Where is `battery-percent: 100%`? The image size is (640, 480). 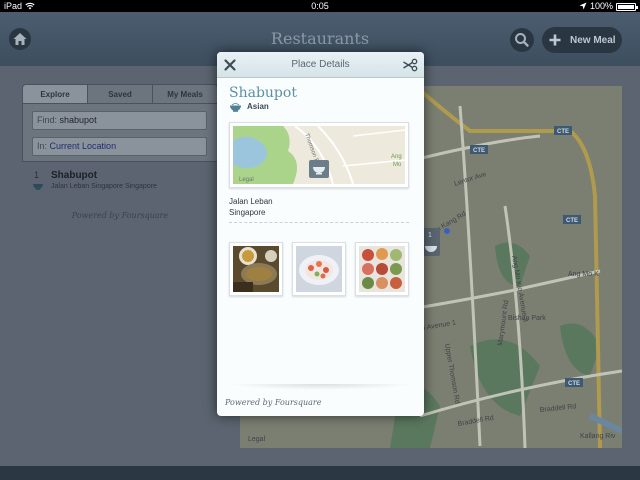 battery-percent: 100% is located at coordinates (601, 6).